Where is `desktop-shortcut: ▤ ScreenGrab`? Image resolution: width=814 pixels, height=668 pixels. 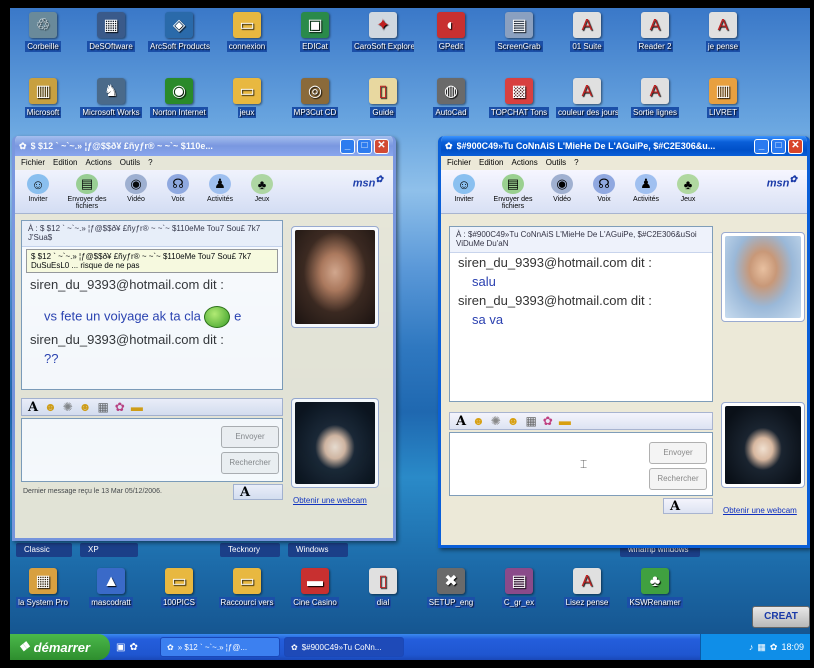 desktop-shortcut: ▤ ScreenGrab is located at coordinates (519, 33).